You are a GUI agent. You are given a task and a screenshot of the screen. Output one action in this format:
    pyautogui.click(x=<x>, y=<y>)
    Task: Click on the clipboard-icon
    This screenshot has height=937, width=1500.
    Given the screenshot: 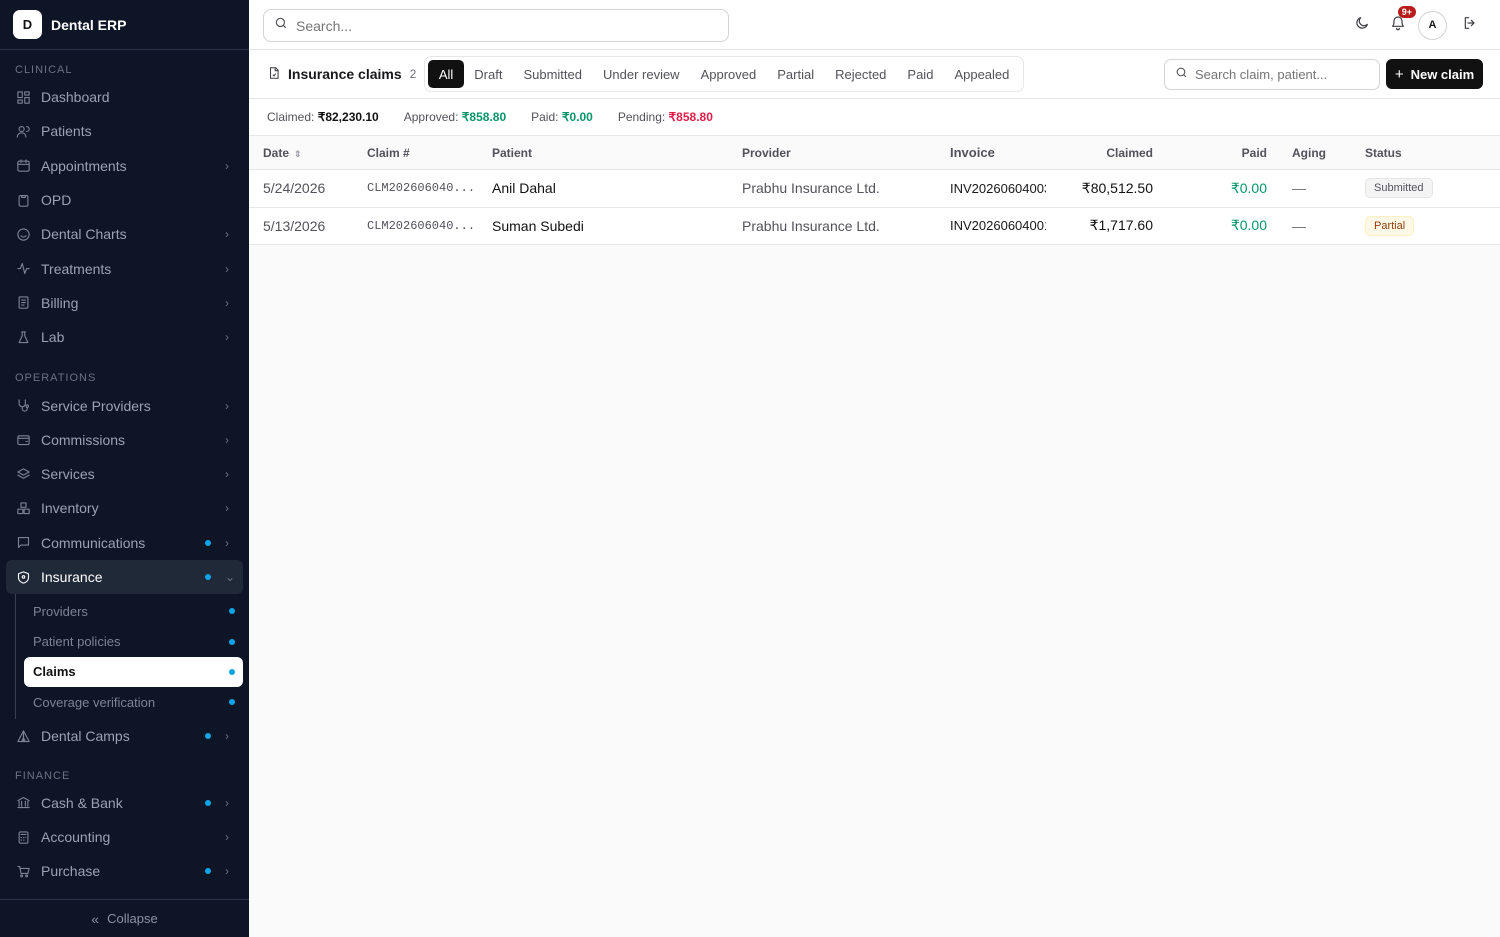 What is the action you would take?
    pyautogui.click(x=23, y=200)
    